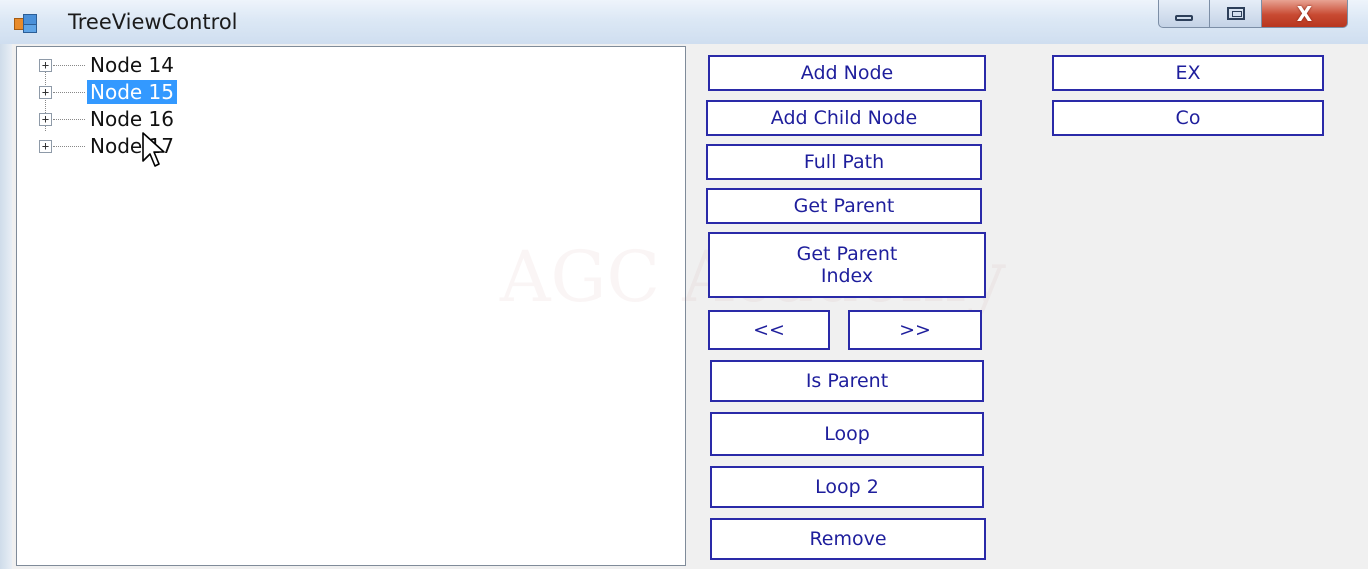  I want to click on tree-node-label: Node 14, so click(132, 65).